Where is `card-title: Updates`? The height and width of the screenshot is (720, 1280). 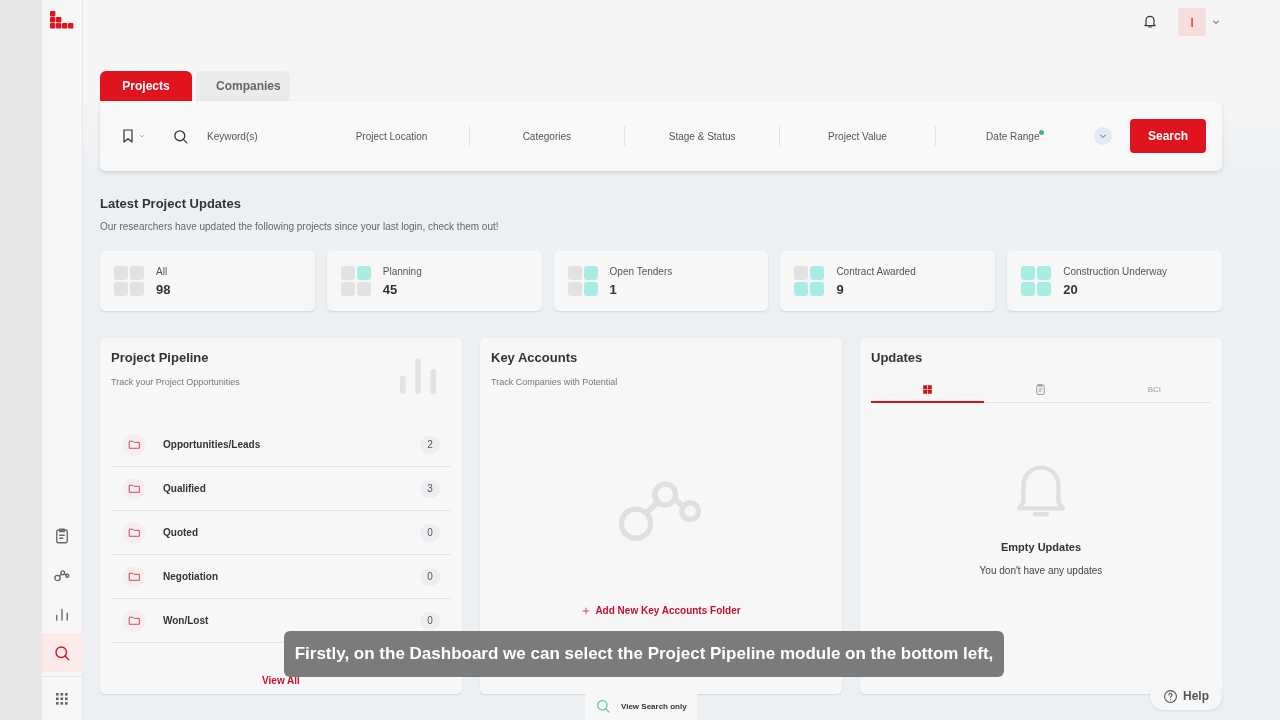
card-title: Updates is located at coordinates (897, 357).